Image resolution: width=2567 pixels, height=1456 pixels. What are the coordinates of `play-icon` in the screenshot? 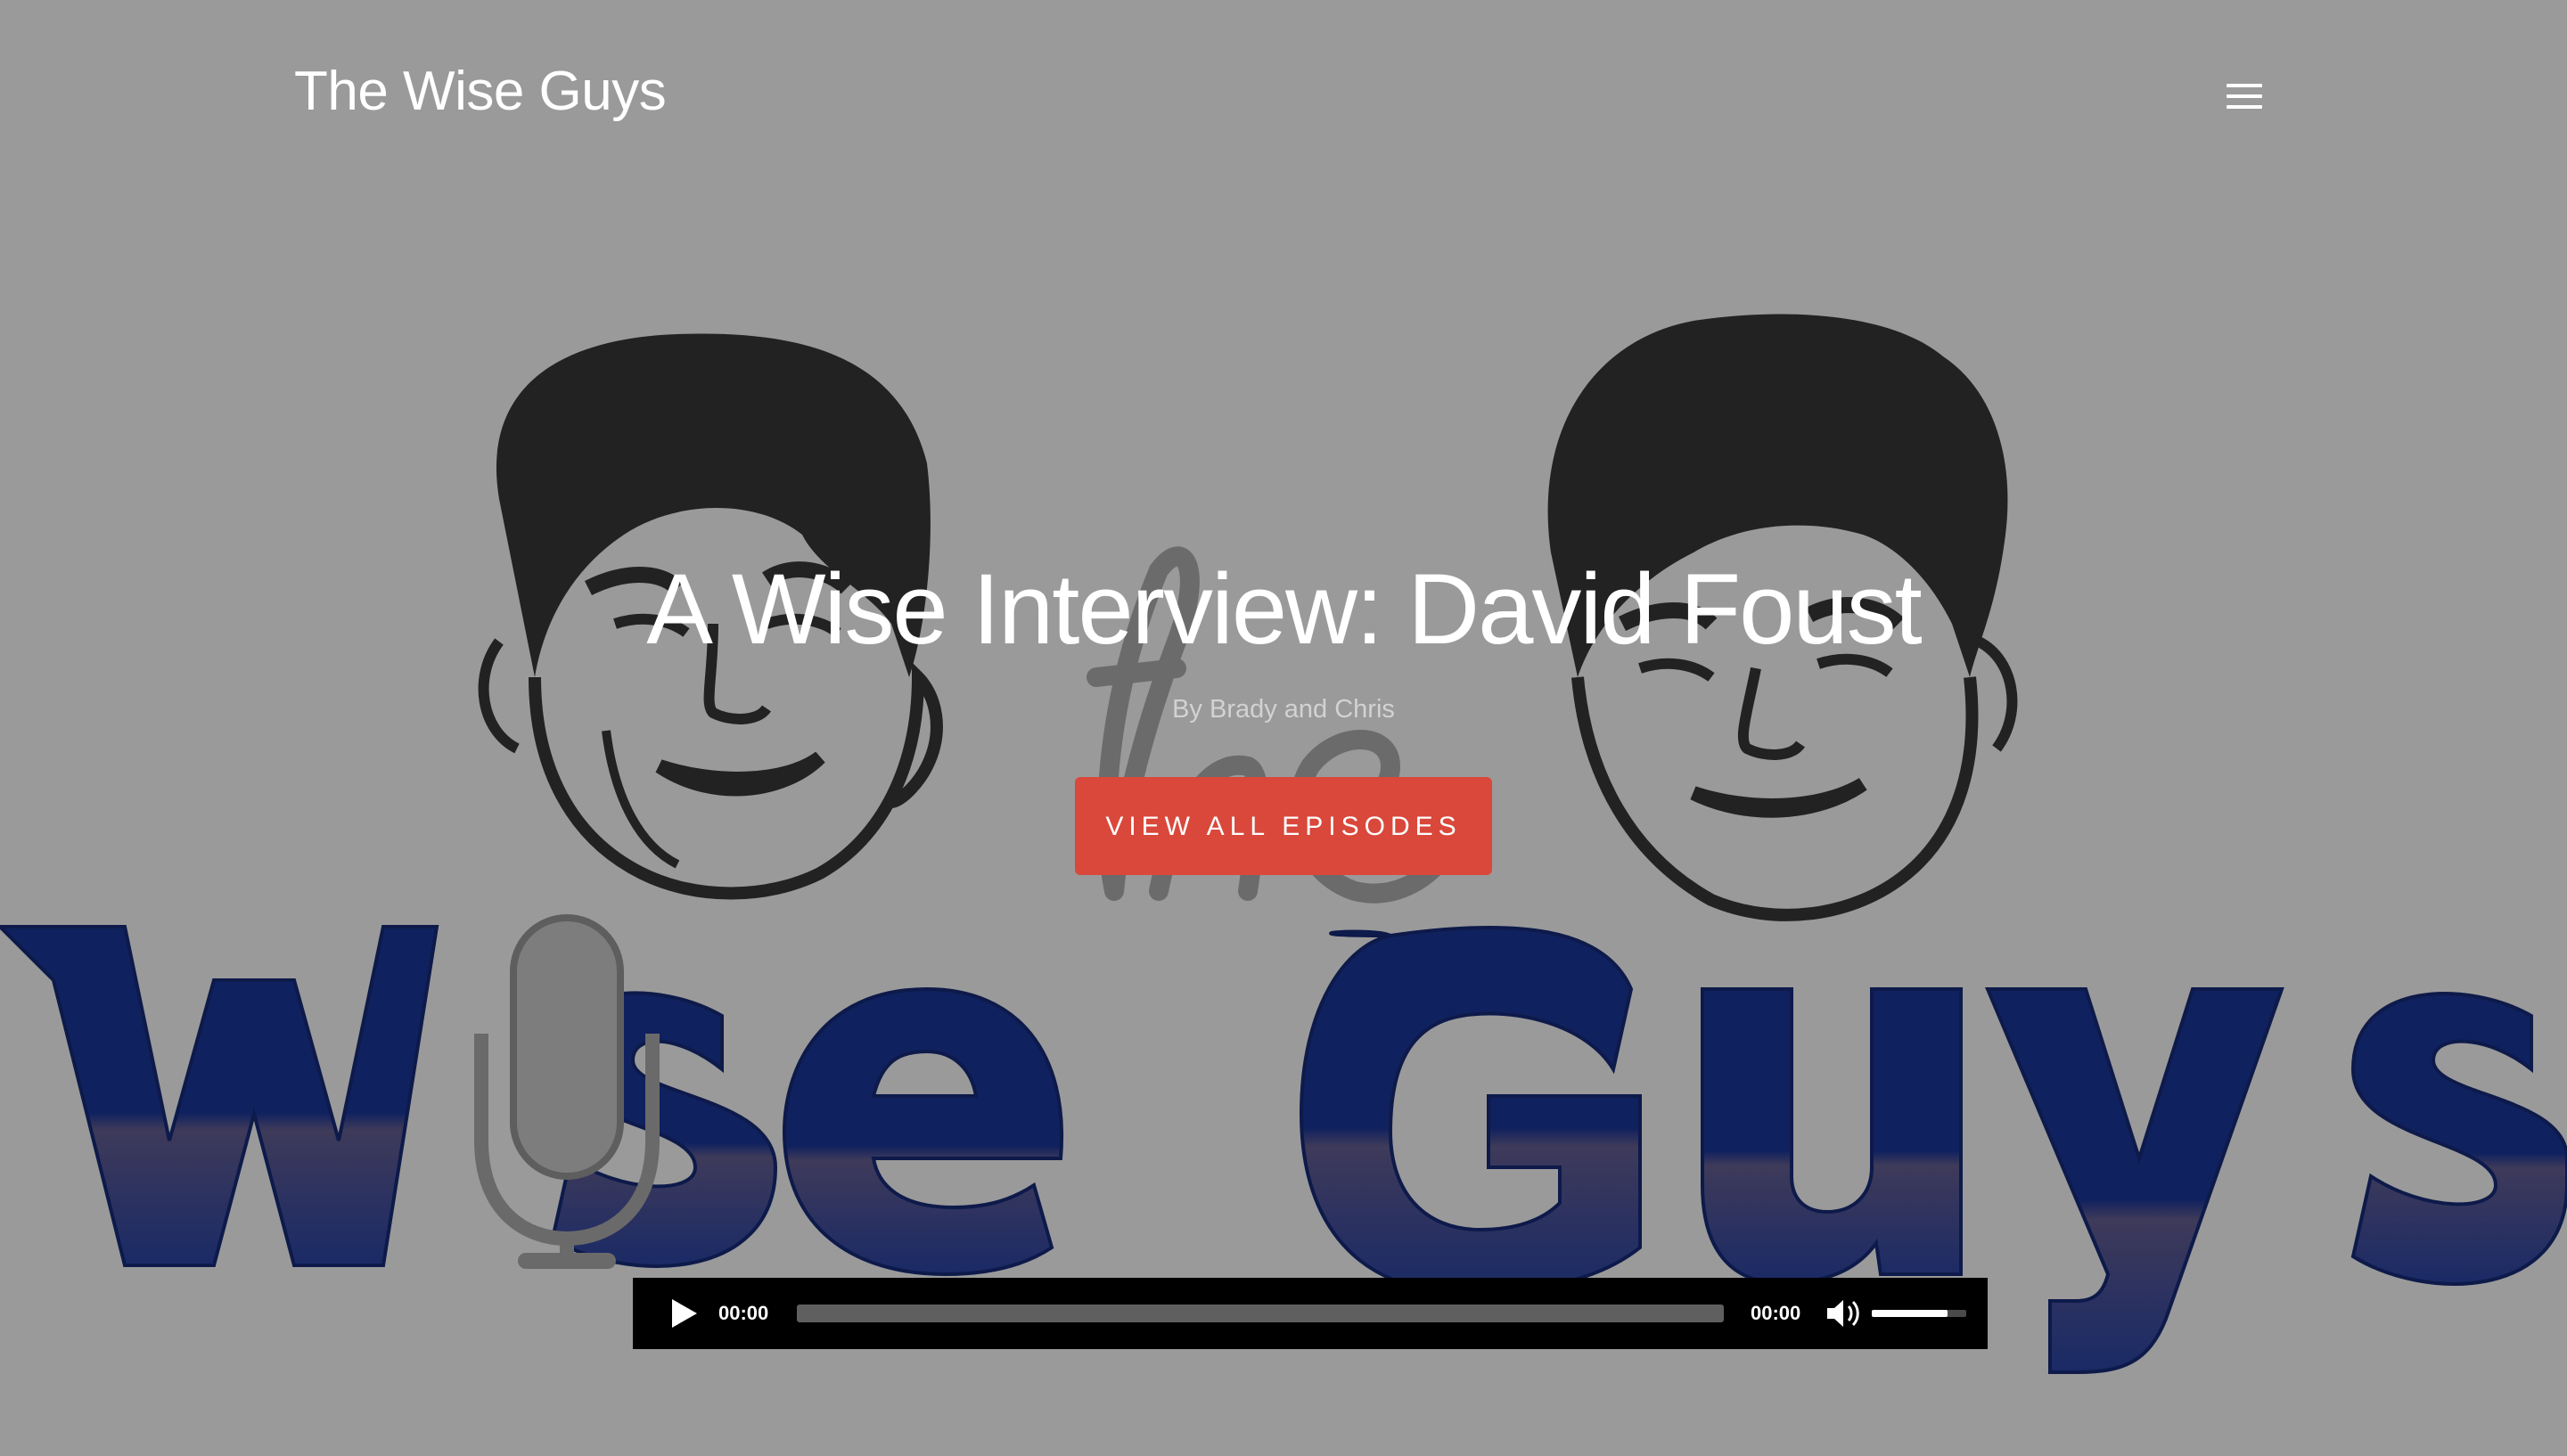 It's located at (683, 1313).